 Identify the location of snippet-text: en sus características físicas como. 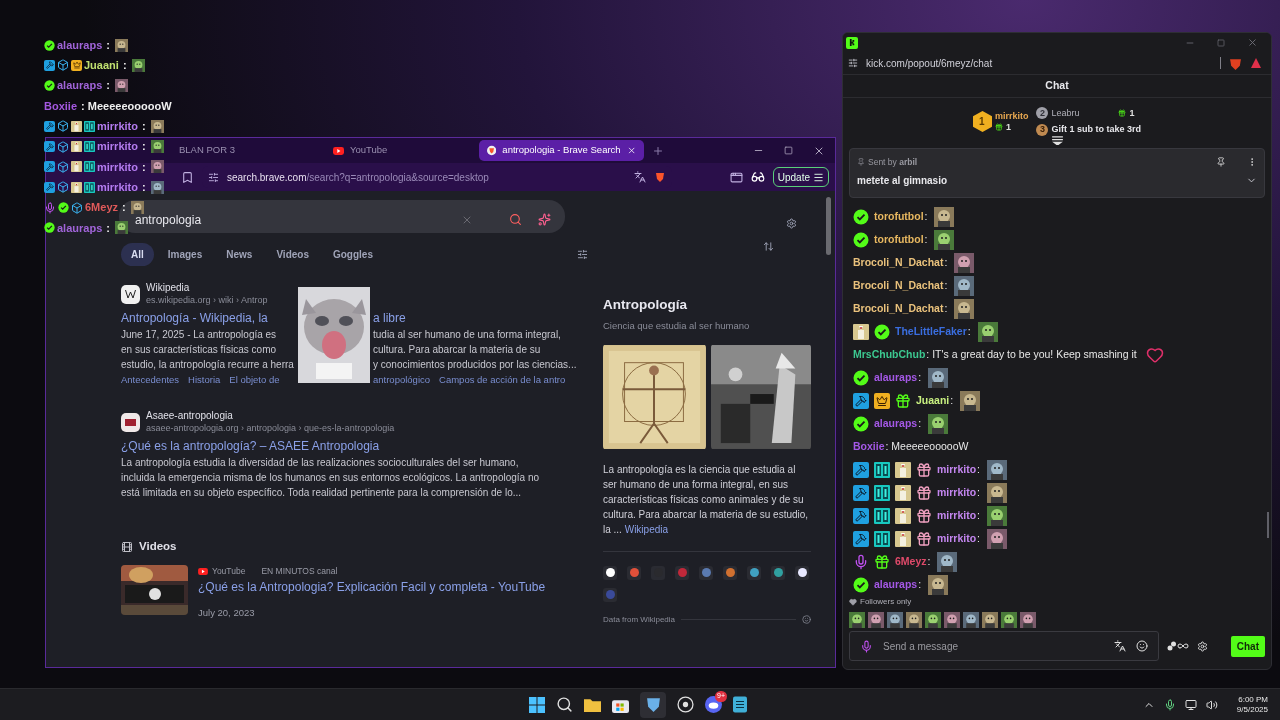
(199, 350).